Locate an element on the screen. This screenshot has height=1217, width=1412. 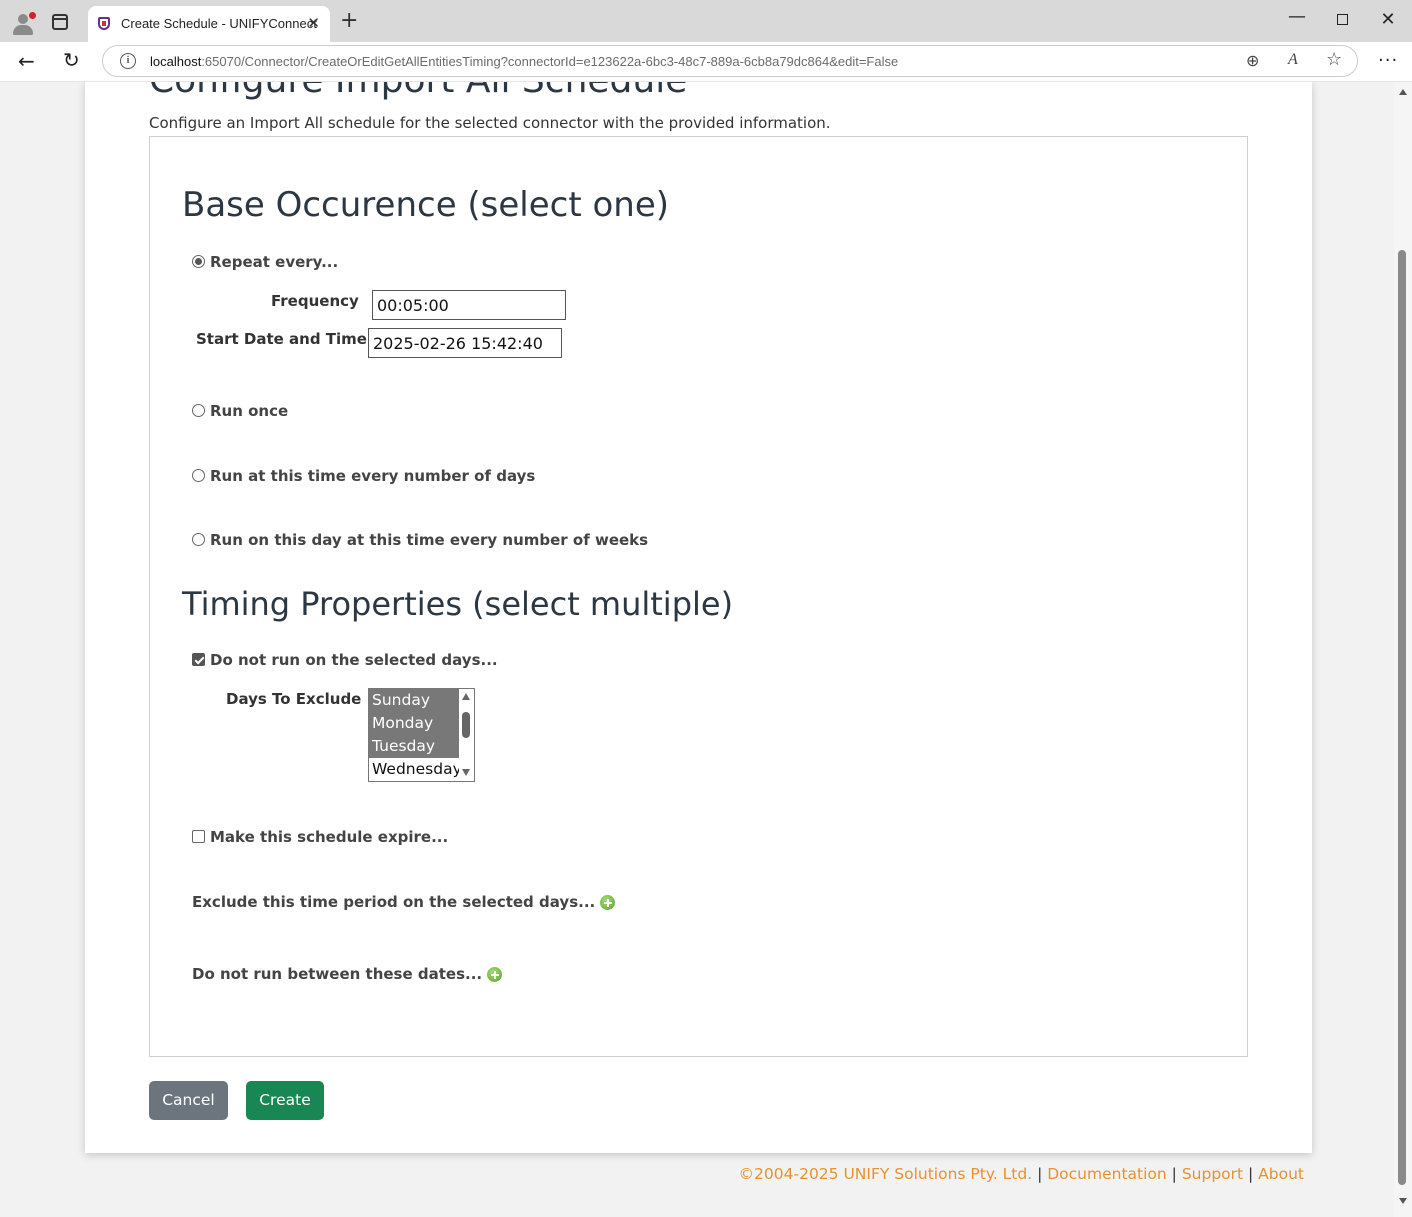
about-link: About is located at coordinates (1281, 1174).